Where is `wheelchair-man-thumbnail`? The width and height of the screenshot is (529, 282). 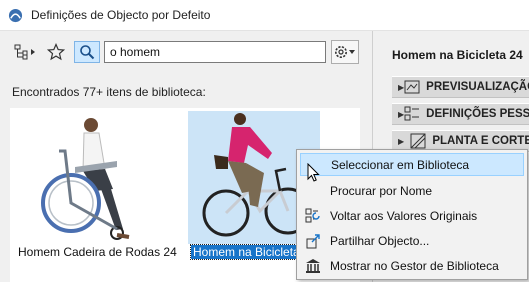 wheelchair-man-thumbnail is located at coordinates (85, 179).